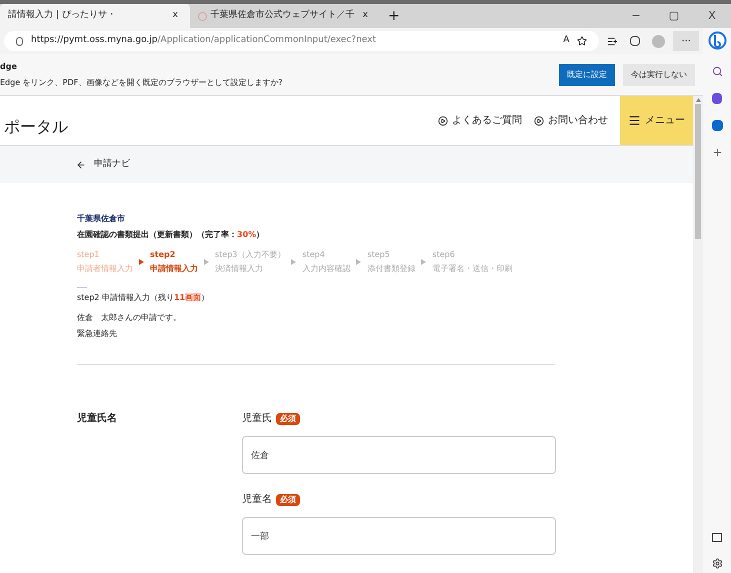 This screenshot has width=731, height=573. What do you see at coordinates (587, 75) in the screenshot?
I see `infobar-button: 既定に設定` at bounding box center [587, 75].